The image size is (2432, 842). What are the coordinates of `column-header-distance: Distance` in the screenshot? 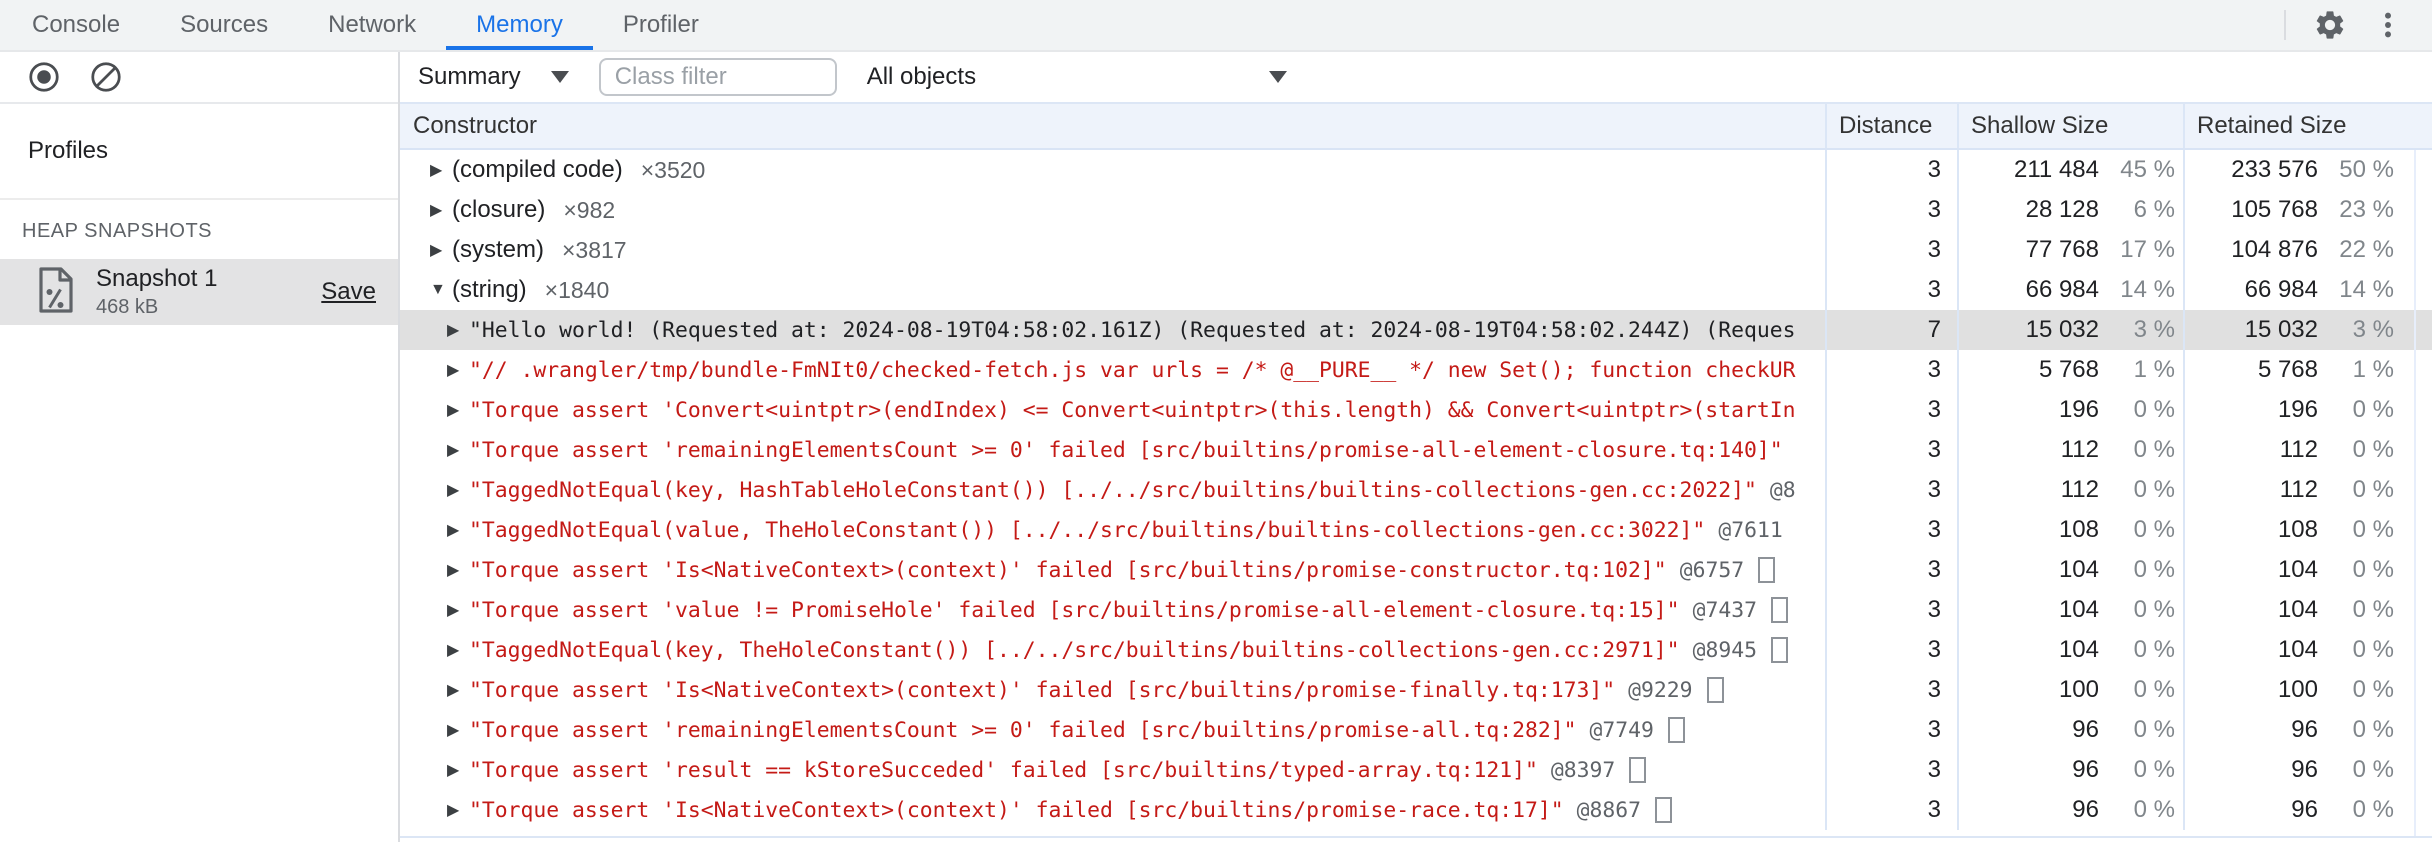 It's located at (1891, 126).